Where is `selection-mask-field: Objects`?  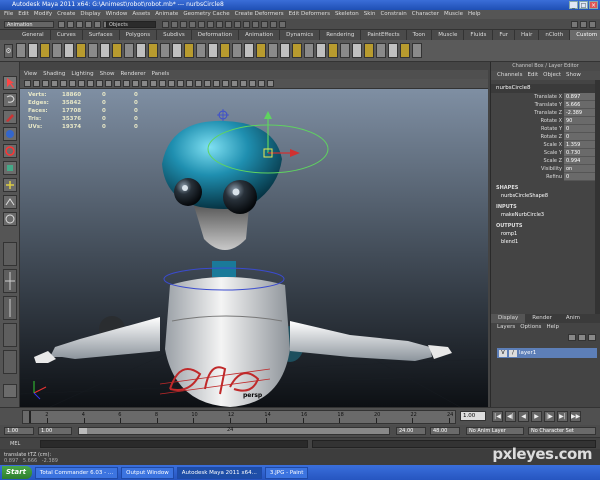
selection-mask-field: Objects is located at coordinates (131, 24).